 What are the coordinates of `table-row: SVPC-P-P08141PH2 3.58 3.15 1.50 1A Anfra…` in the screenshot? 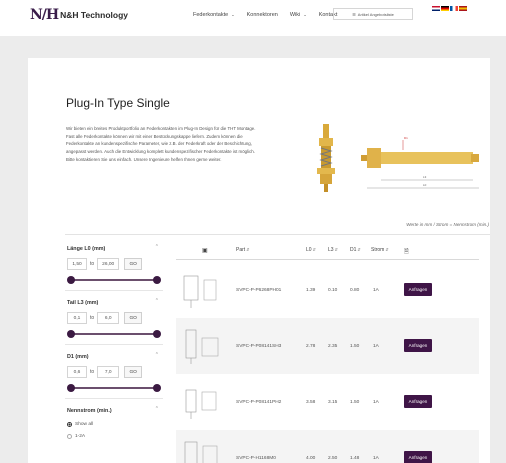 It's located at (327, 402).